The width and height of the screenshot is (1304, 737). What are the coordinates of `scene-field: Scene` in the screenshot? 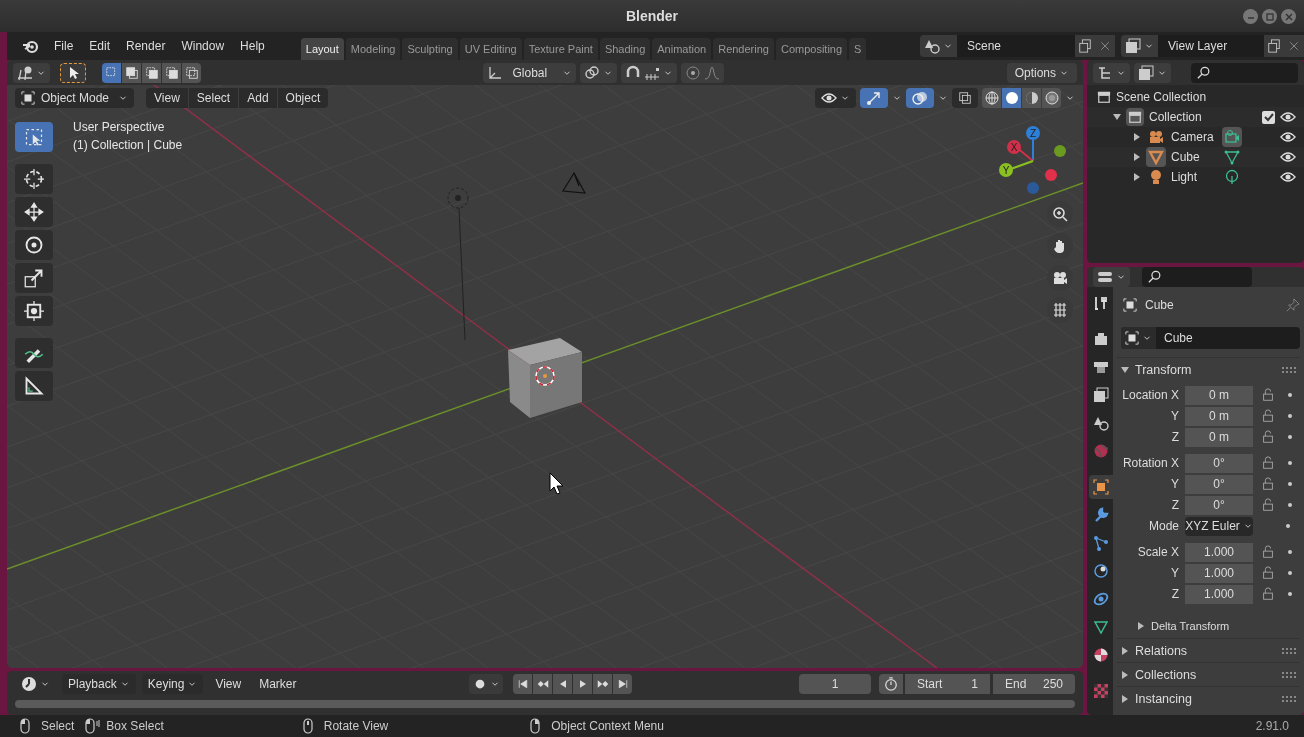 It's located at (1016, 46).